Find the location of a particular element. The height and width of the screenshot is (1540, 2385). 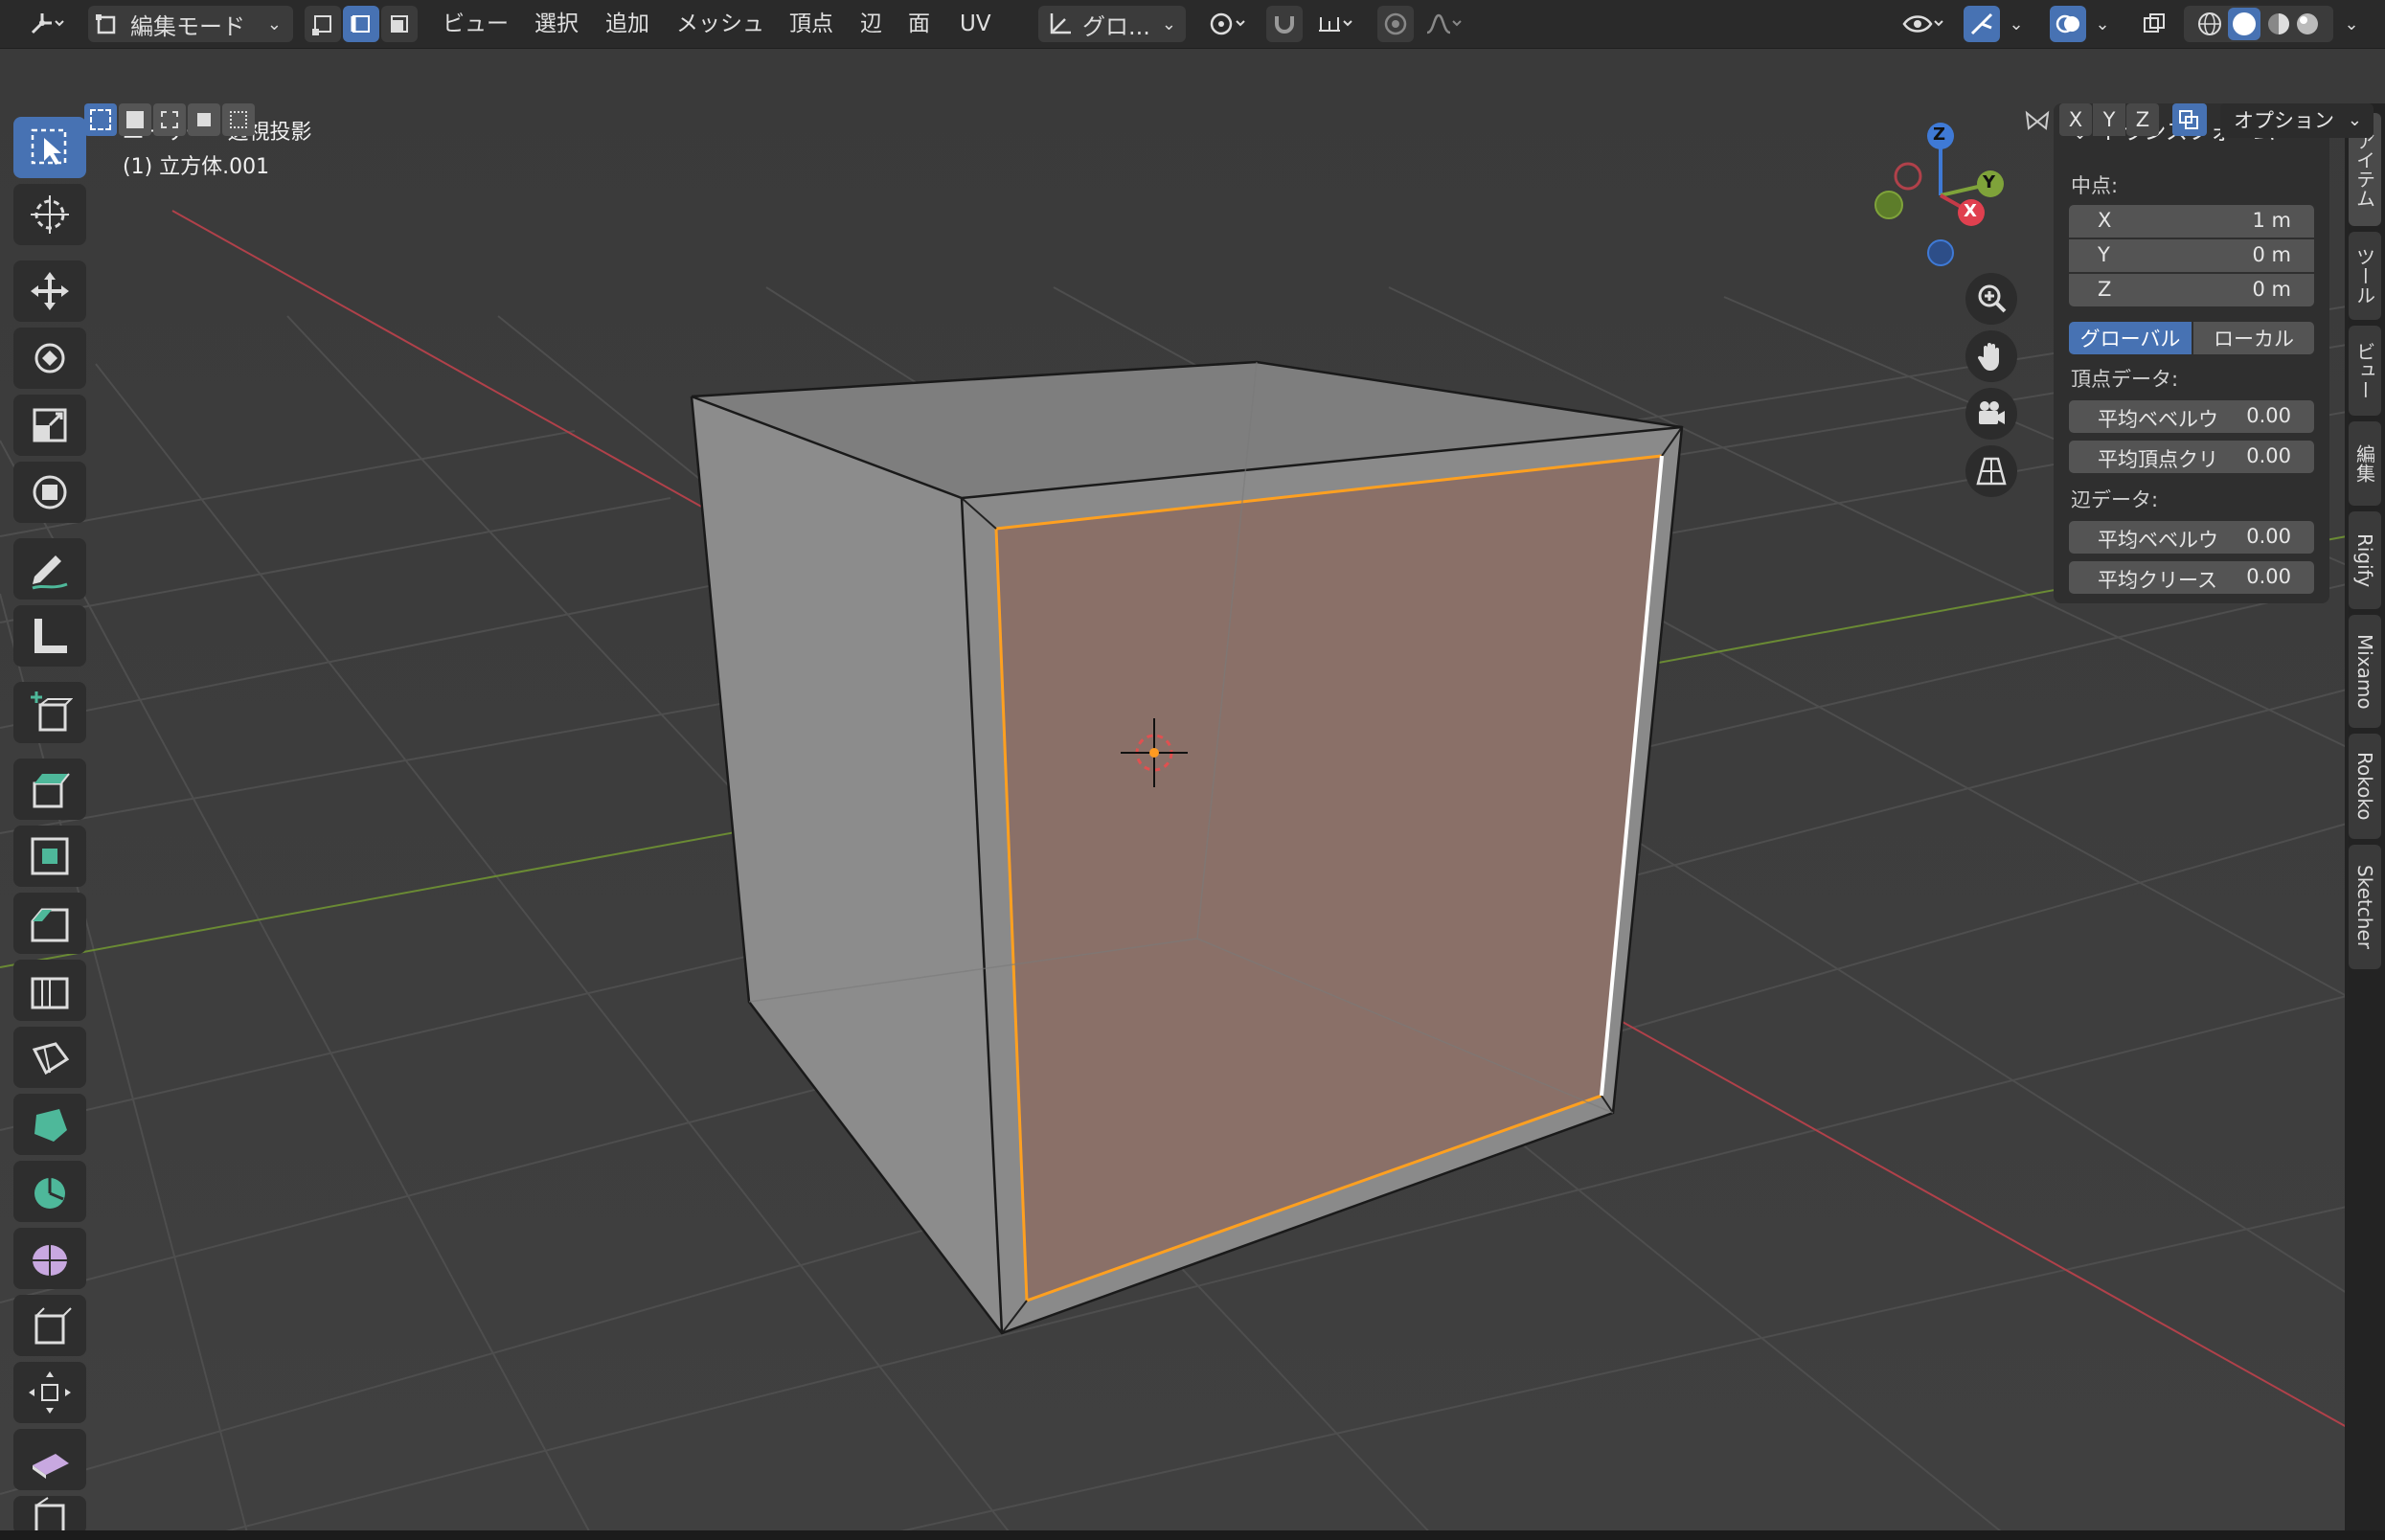

tab-rokoko: Rokoko is located at coordinates (2365, 786).